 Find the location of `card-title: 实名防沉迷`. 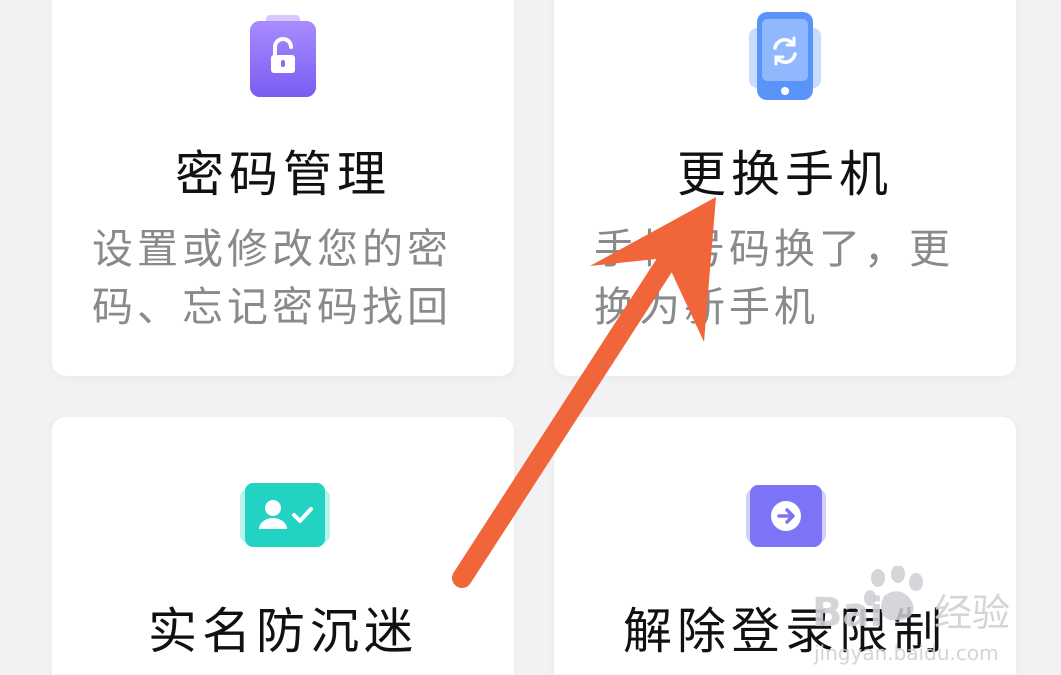

card-title: 实名防沉迷 is located at coordinates (282, 631).